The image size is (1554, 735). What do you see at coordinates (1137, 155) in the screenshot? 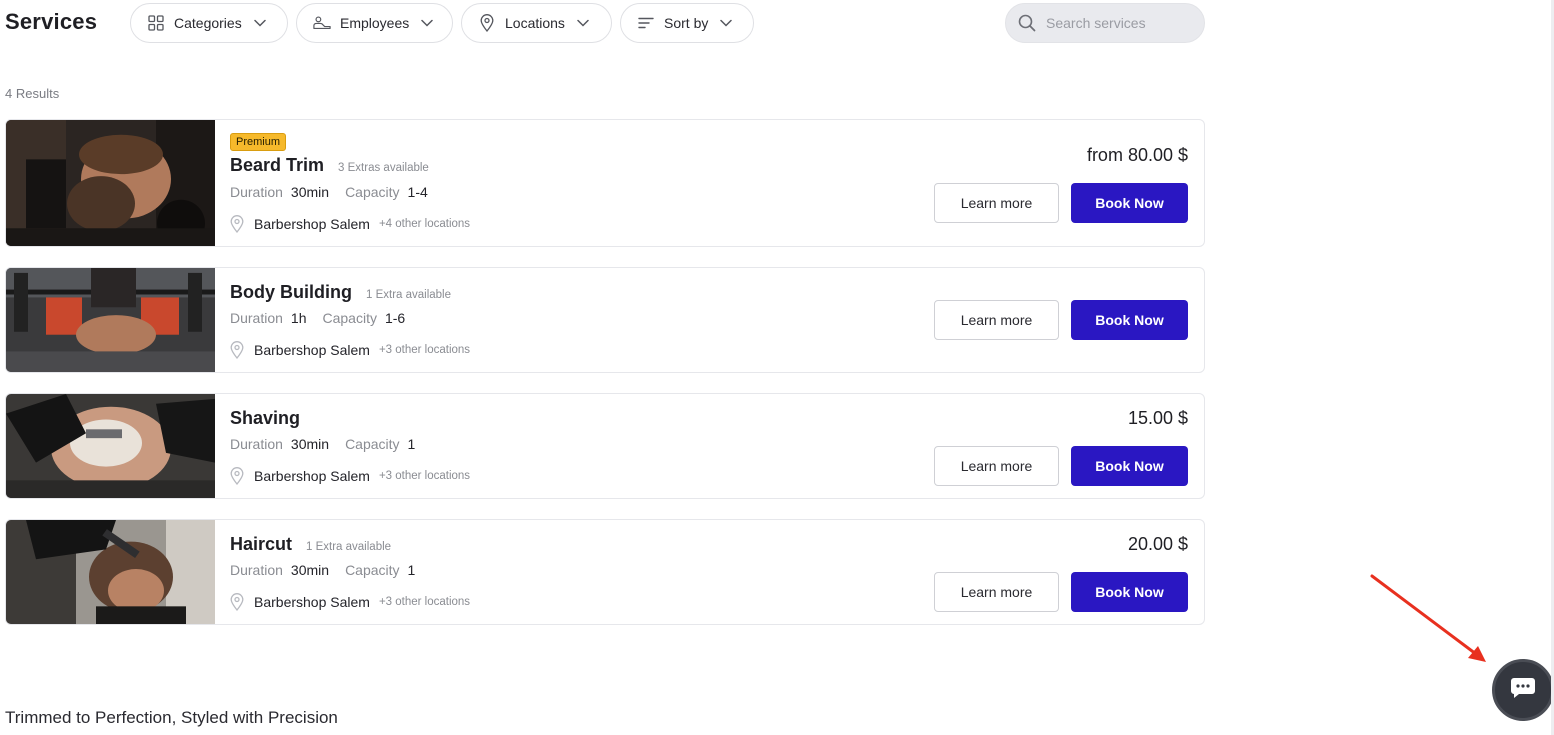
I see `service-price: from 80.00 $` at bounding box center [1137, 155].